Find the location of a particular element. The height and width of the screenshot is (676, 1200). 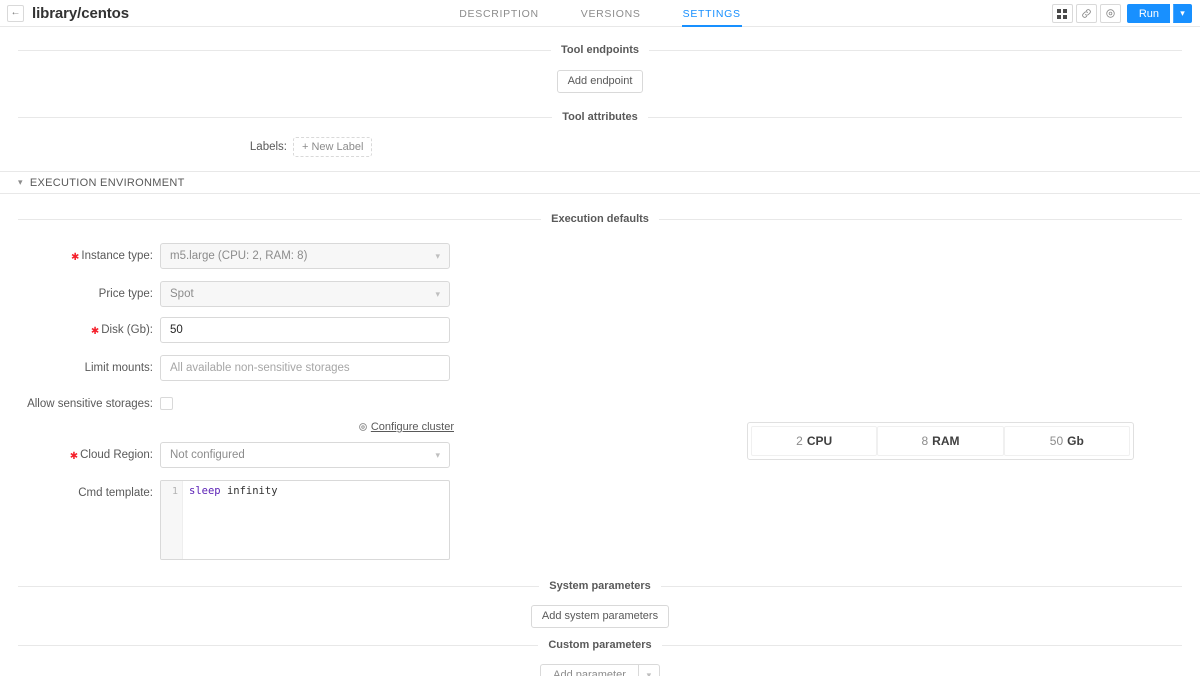

tab-settings: SETTINGS is located at coordinates (711, 13).